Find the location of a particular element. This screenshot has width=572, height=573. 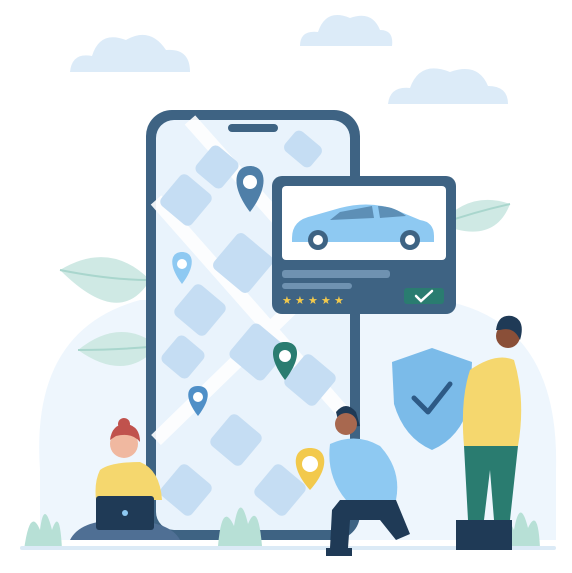

phone-speaker is located at coordinates (253, 128).